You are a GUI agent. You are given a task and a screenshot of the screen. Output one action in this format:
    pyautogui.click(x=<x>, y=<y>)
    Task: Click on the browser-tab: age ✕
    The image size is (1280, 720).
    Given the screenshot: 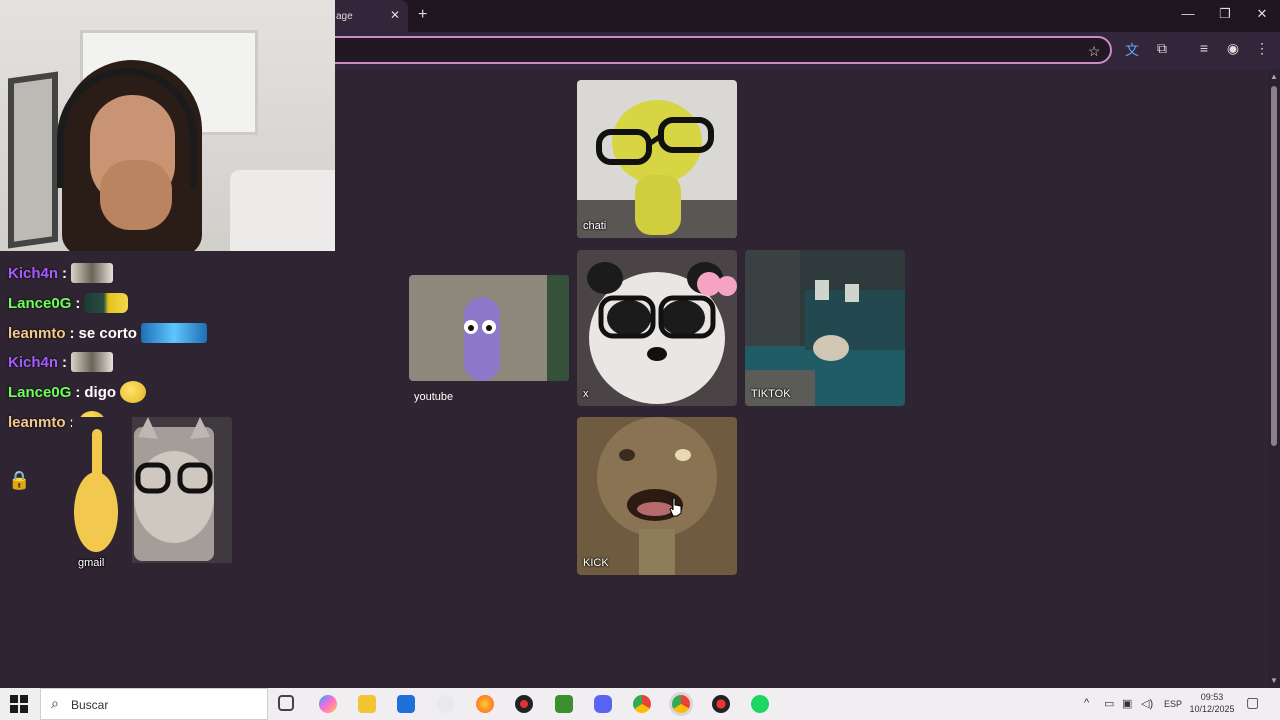 What is the action you would take?
    pyautogui.click(x=369, y=16)
    